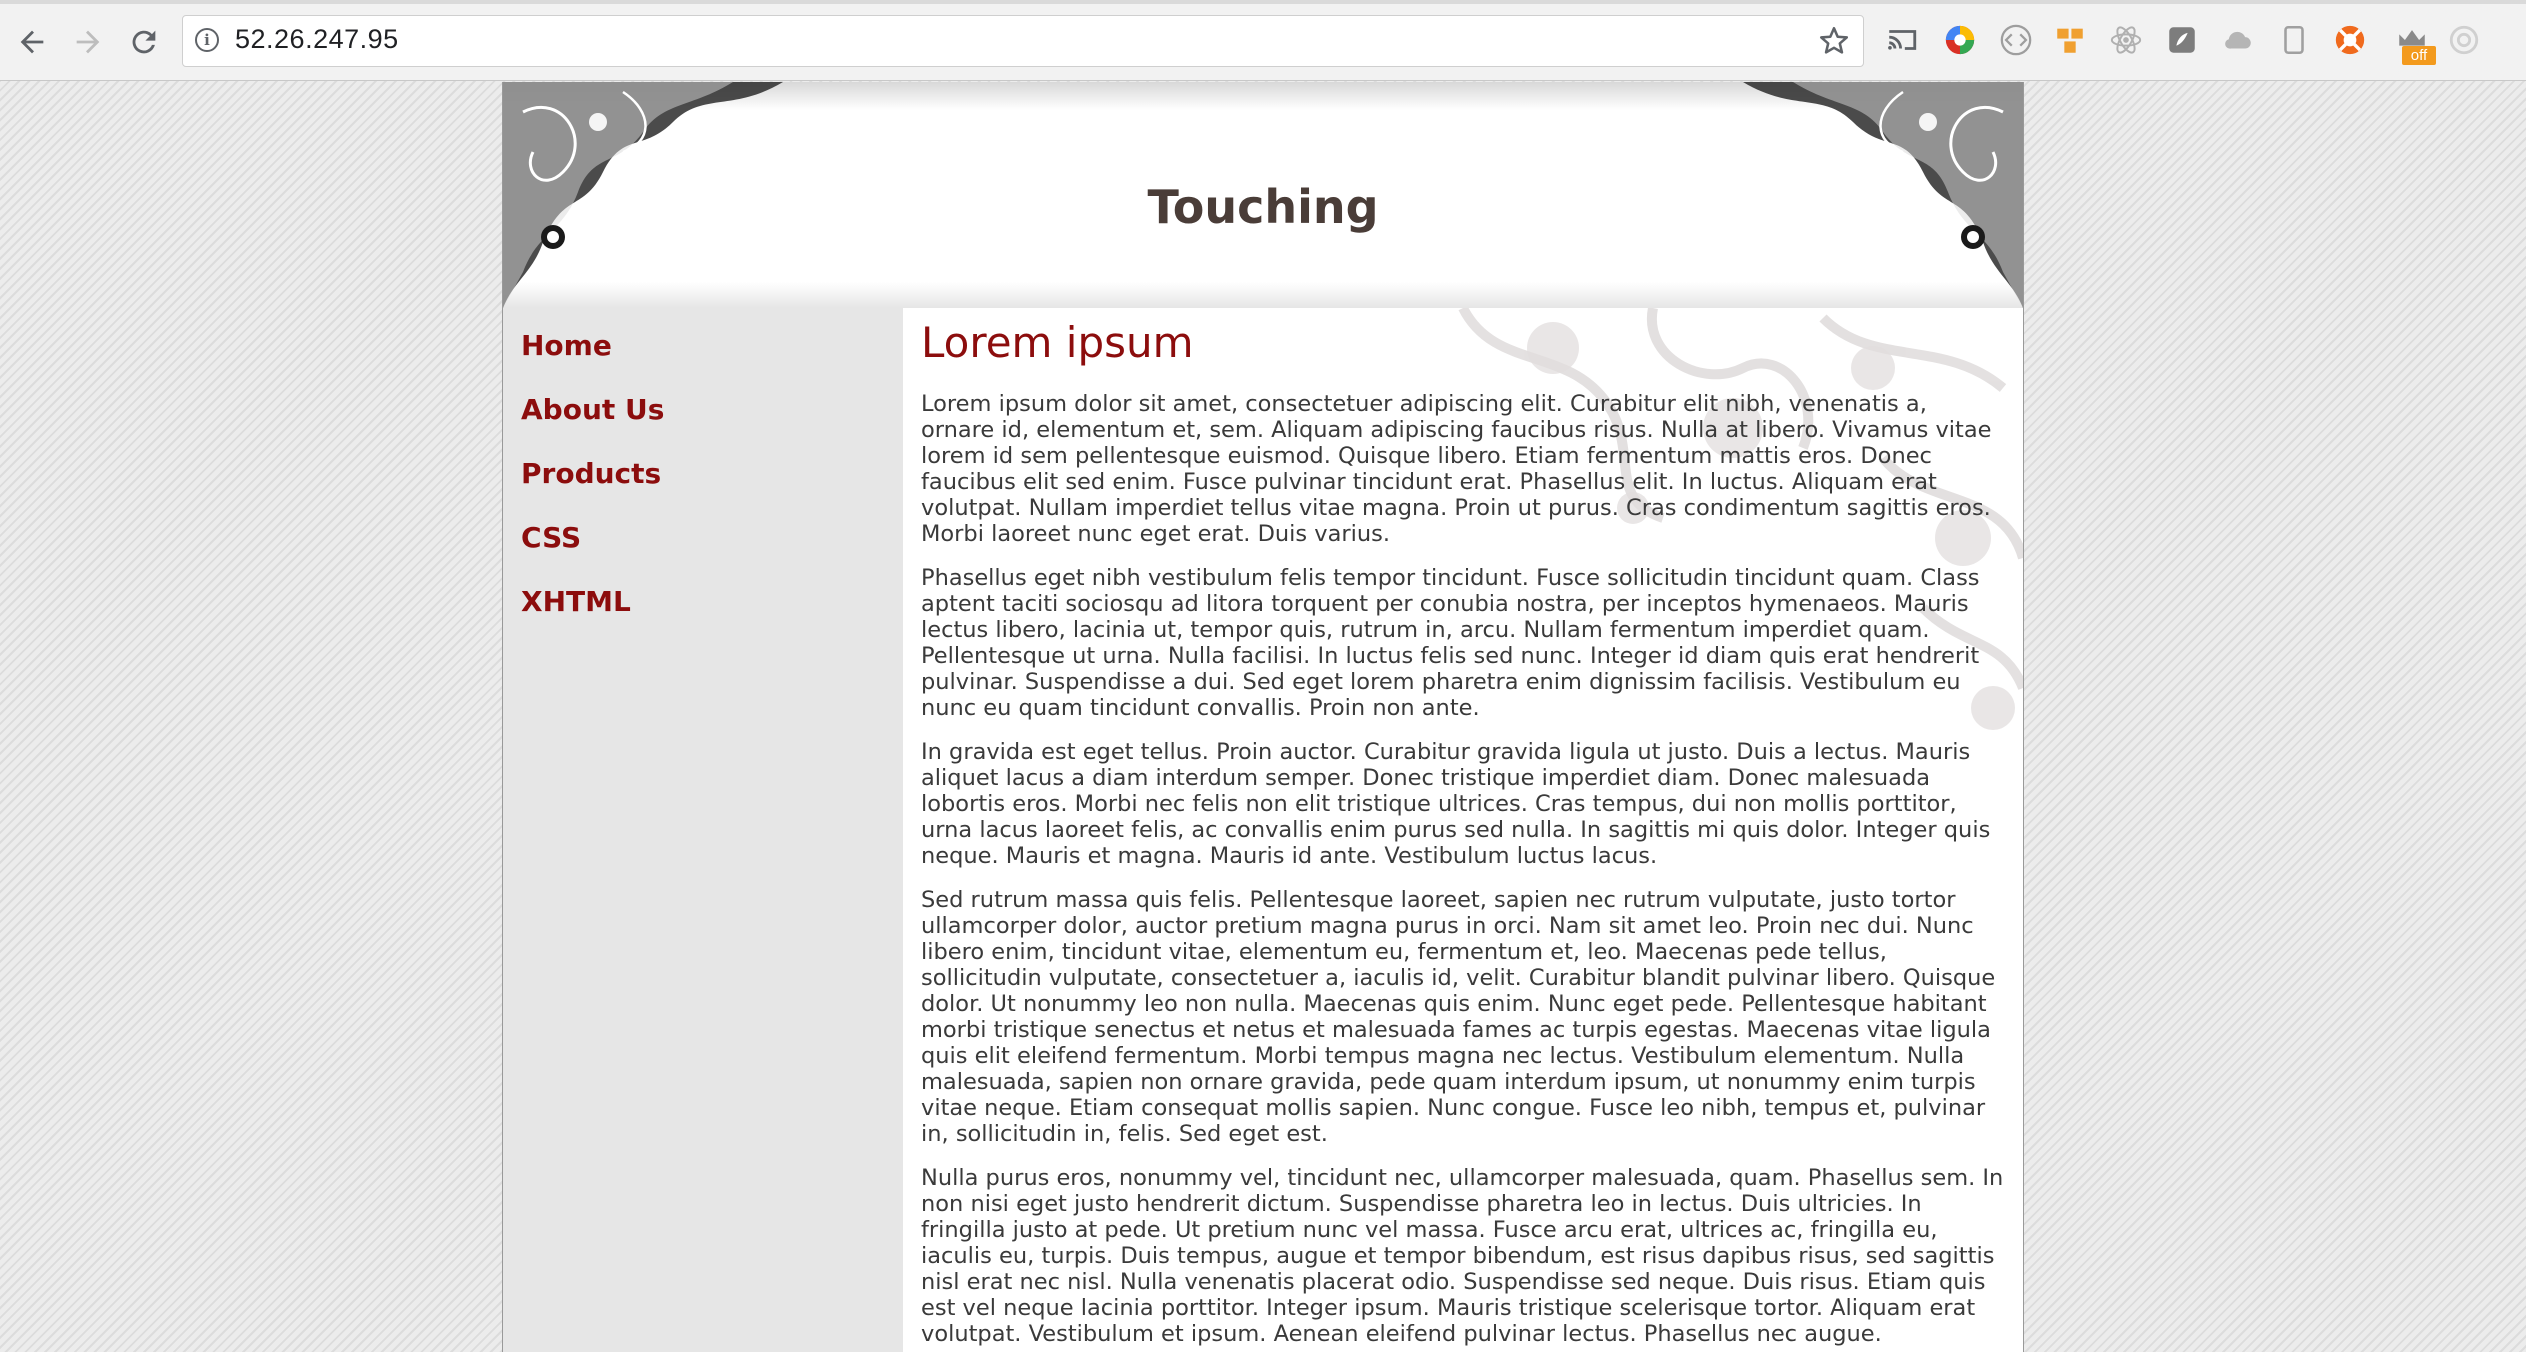 The image size is (2526, 1352). I want to click on cloud-extension-button, so click(2238, 40).